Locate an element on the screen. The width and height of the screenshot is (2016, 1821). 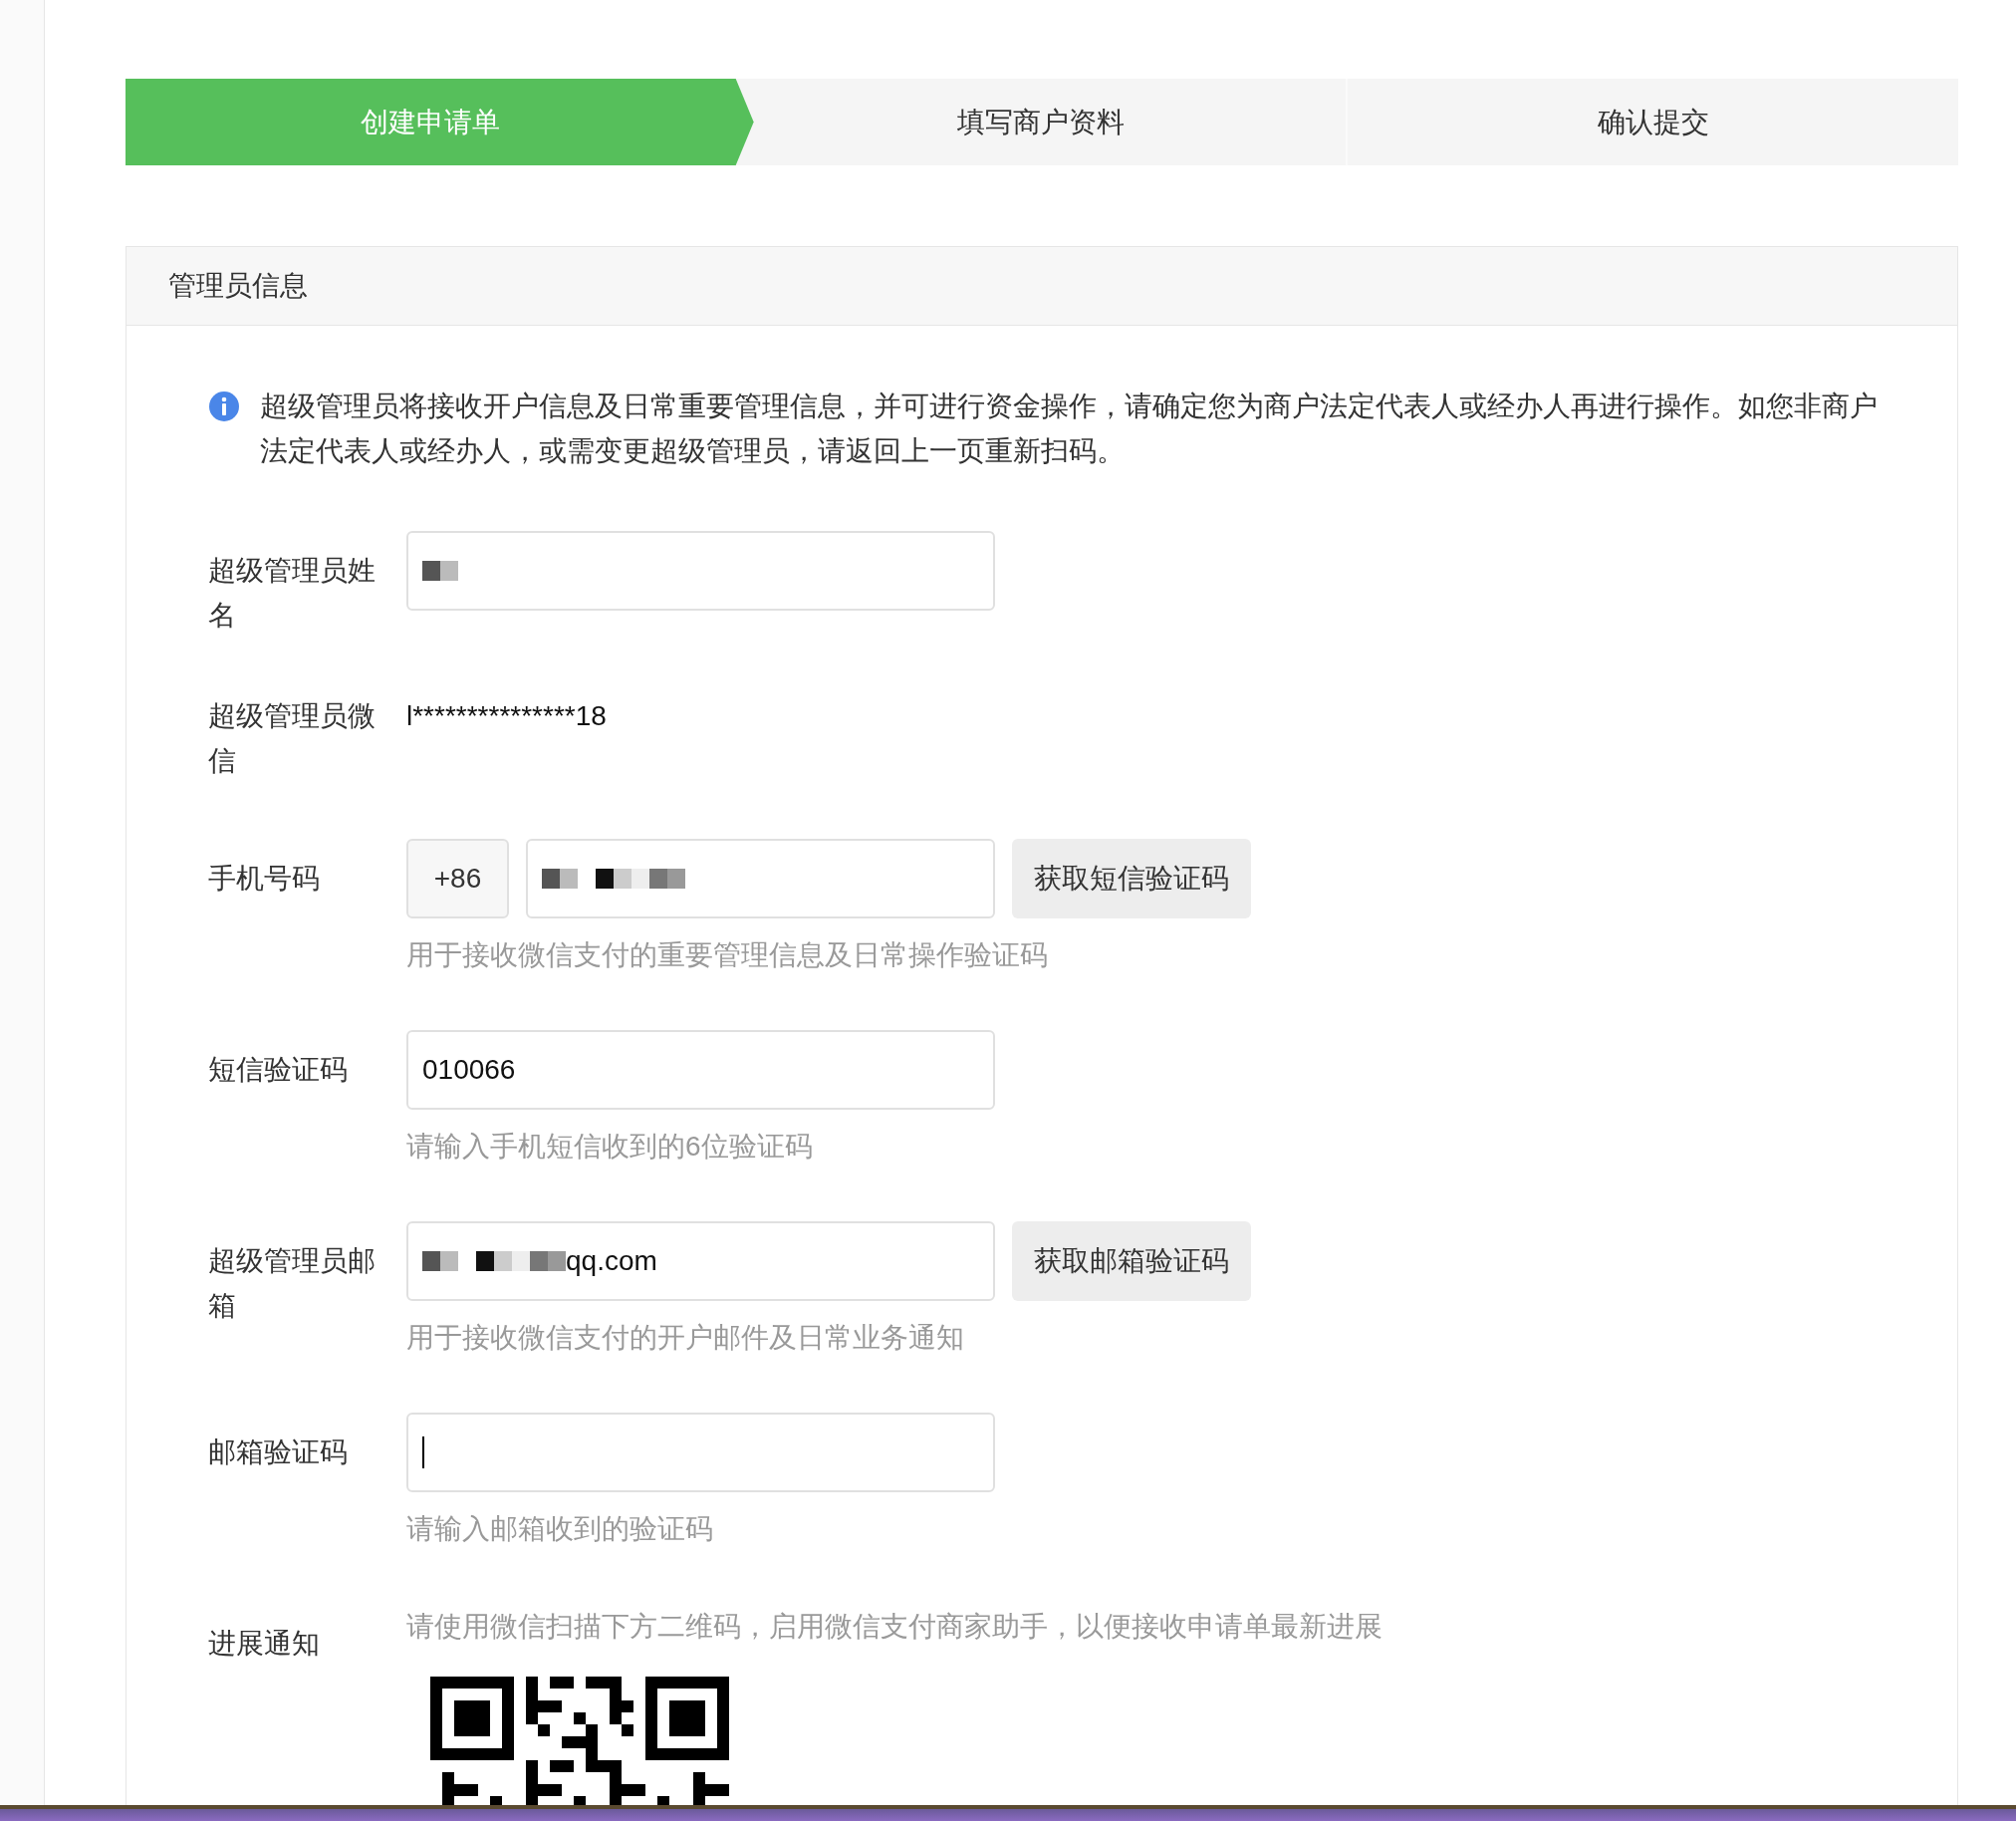
hint-text: 用于接收微信支付的重要管理信息及日常操作验证码 is located at coordinates (727, 955).